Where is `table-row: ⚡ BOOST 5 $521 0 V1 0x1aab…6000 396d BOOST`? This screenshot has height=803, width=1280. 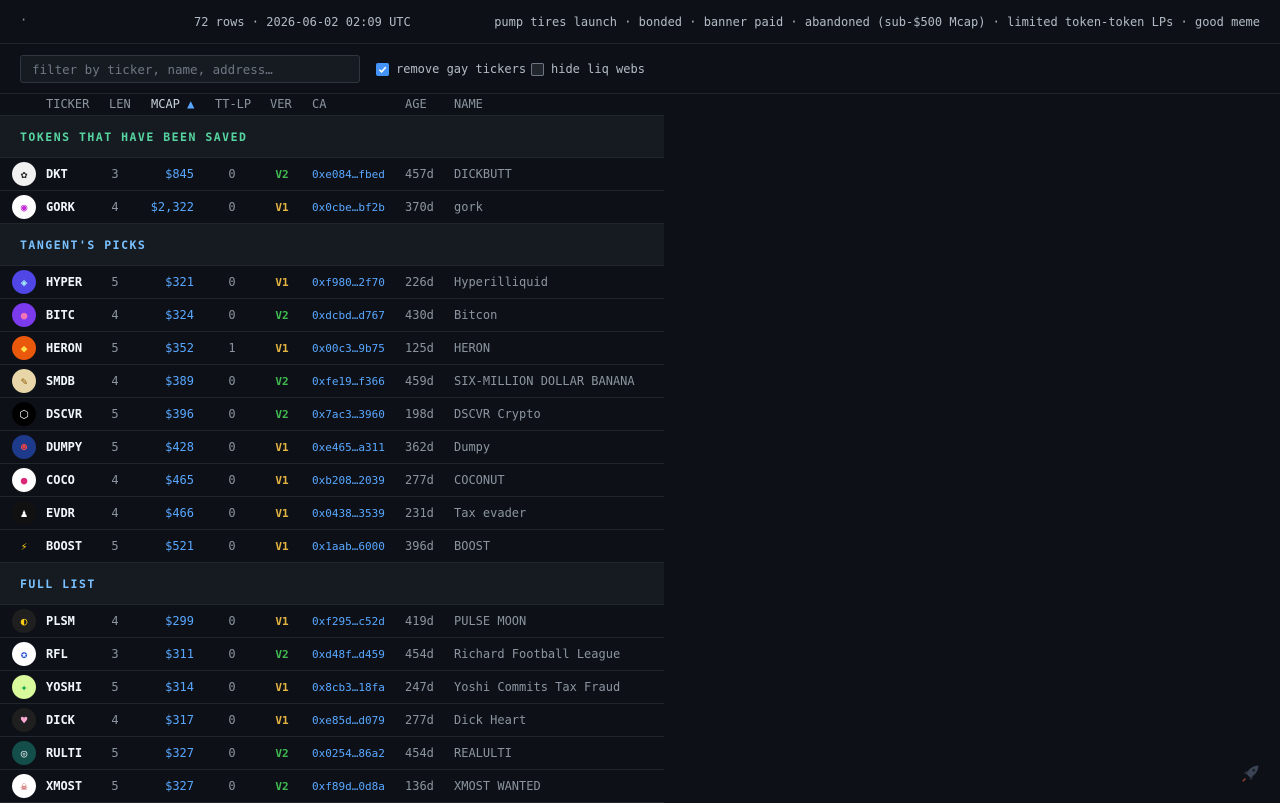 table-row: ⚡ BOOST 5 $521 0 V1 0x1aab…6000 396d BOOST is located at coordinates (332, 546).